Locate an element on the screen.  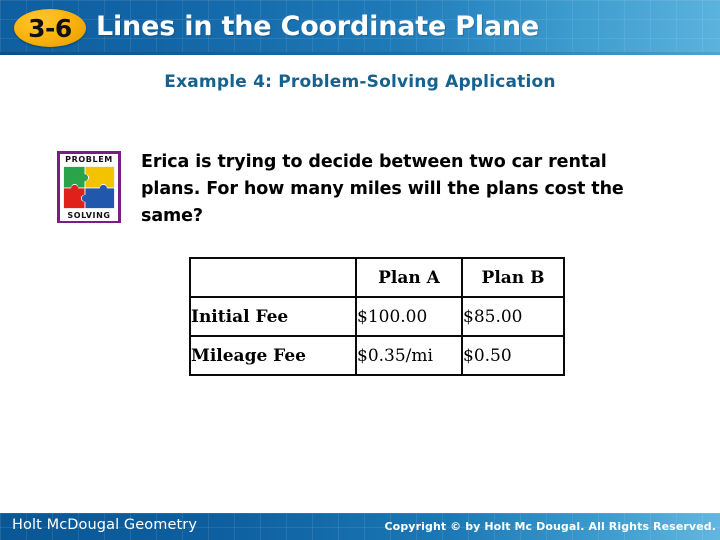
footer-book-title: Holt McDougal Geometry is located at coordinates (105, 525).